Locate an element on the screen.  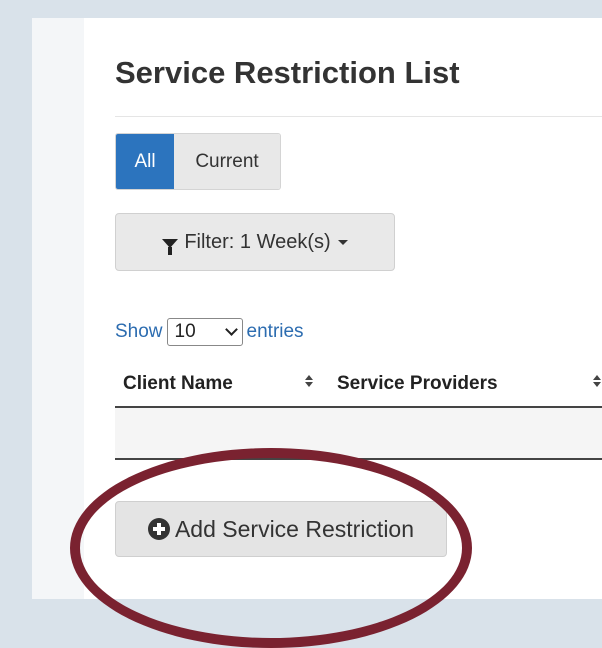
chevron-down-icon is located at coordinates (231, 329).